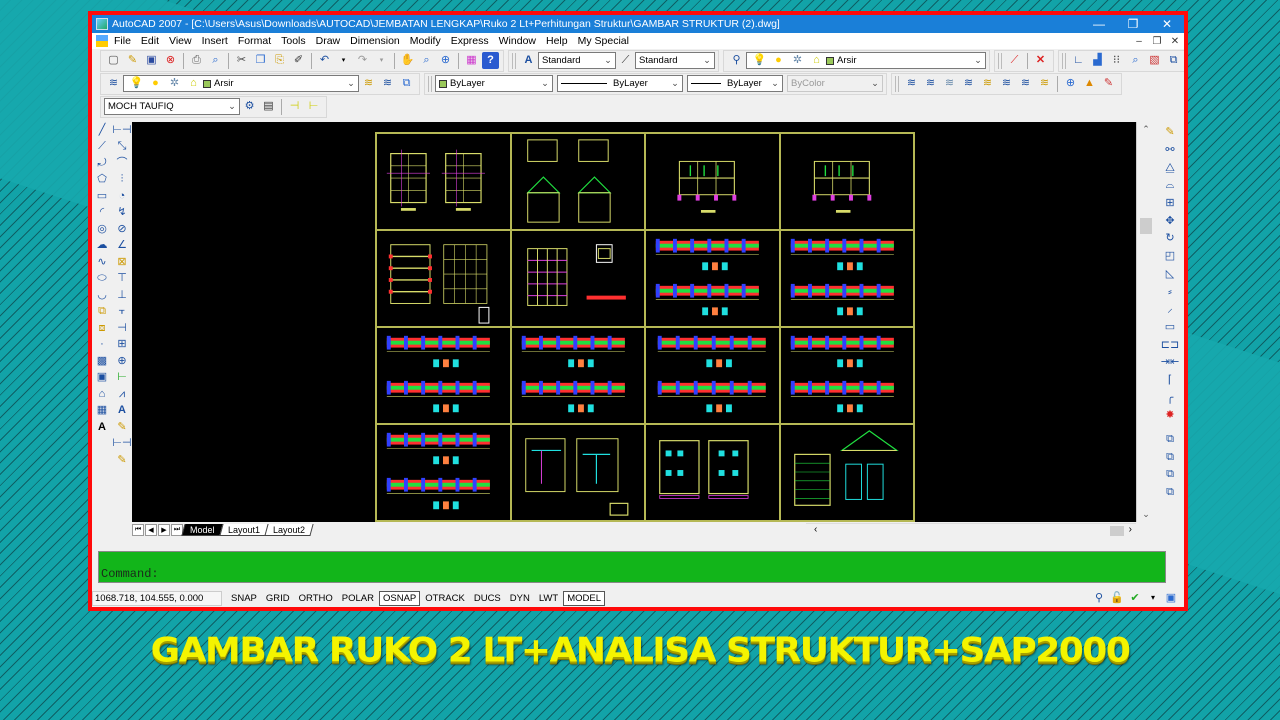 This screenshot has height=720, width=1280. I want to click on point-icon: ·, so click(102, 345).